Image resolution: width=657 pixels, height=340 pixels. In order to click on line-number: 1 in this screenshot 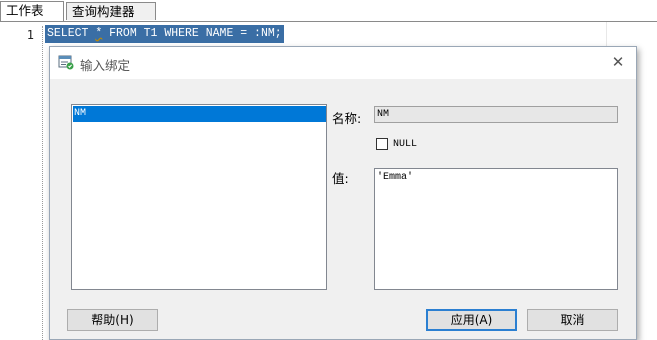, I will do `click(30, 35)`.